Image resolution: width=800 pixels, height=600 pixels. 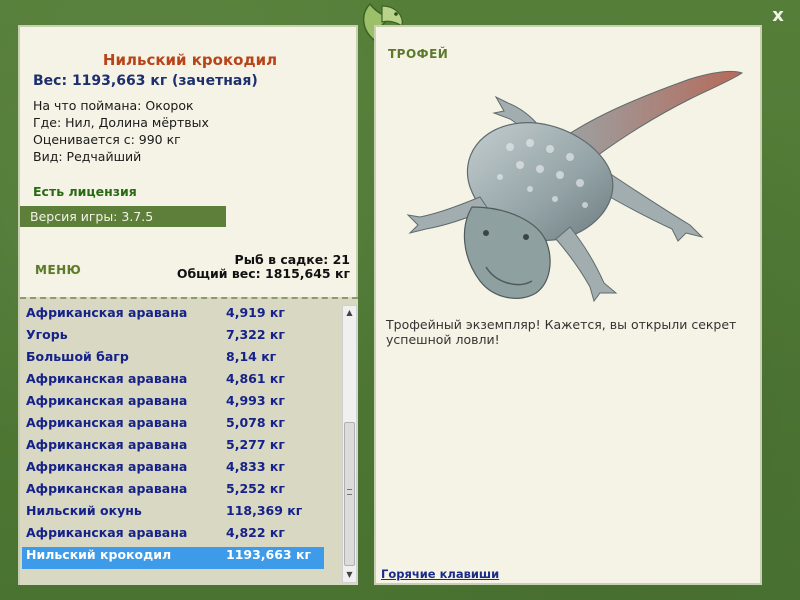 I want to click on catch-bait: На что поймана: Окорок, so click(x=113, y=105).